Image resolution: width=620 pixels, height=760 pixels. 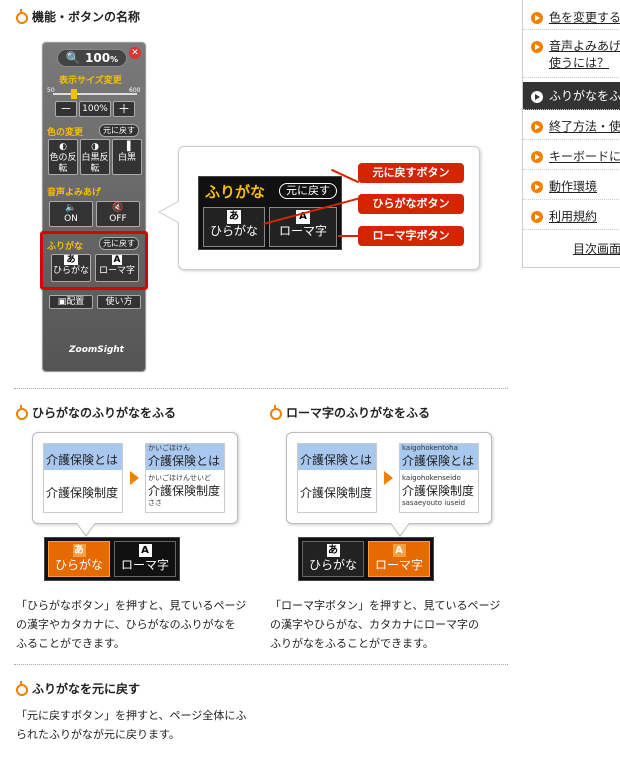 What do you see at coordinates (127, 157) in the screenshot?
I see `bw-button: ▐ 白黒` at bounding box center [127, 157].